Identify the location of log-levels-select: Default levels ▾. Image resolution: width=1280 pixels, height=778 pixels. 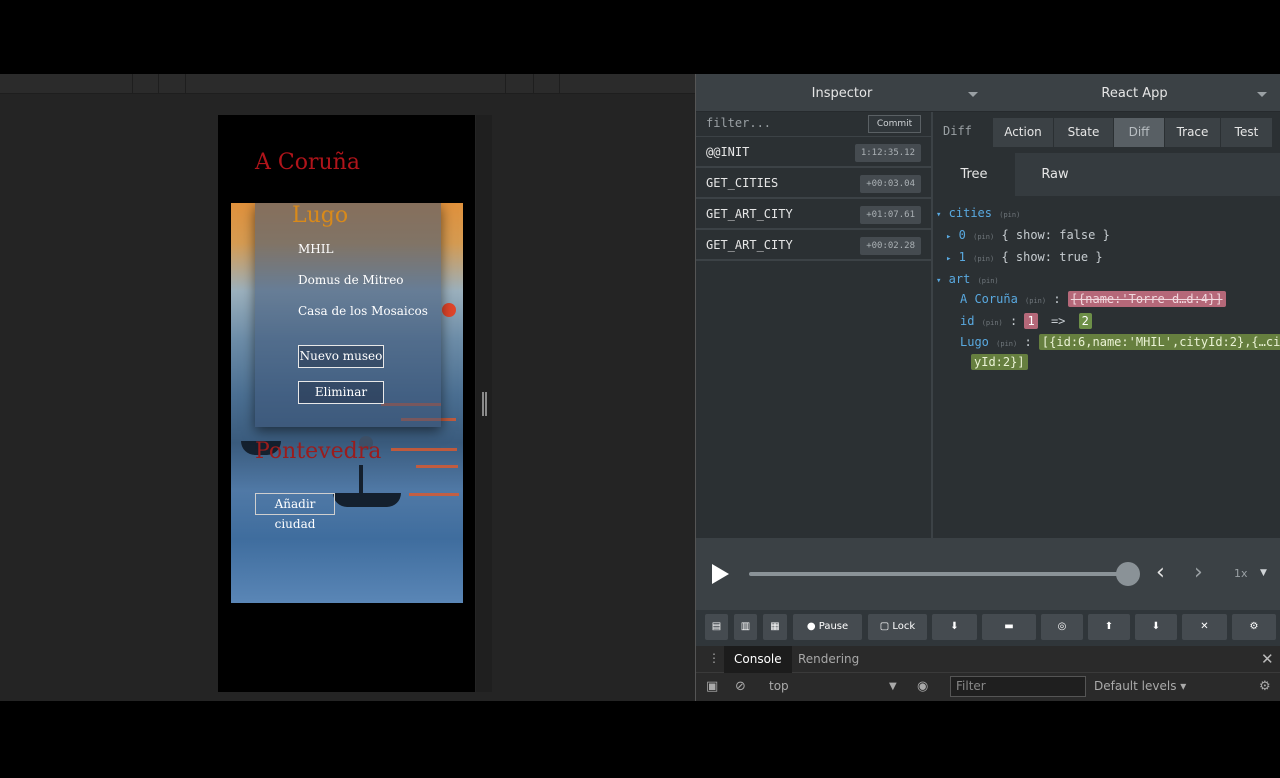
(1140, 686).